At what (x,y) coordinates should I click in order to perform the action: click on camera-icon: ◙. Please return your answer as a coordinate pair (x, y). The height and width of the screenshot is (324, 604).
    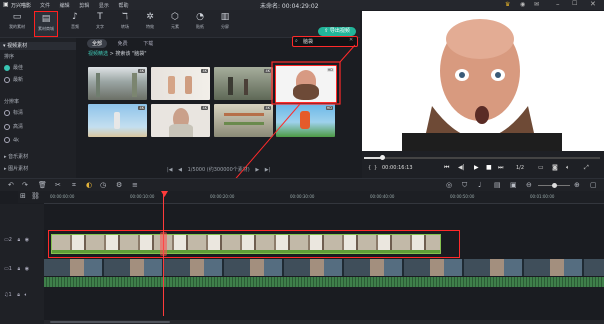
    Looking at the image, I should click on (555, 167).